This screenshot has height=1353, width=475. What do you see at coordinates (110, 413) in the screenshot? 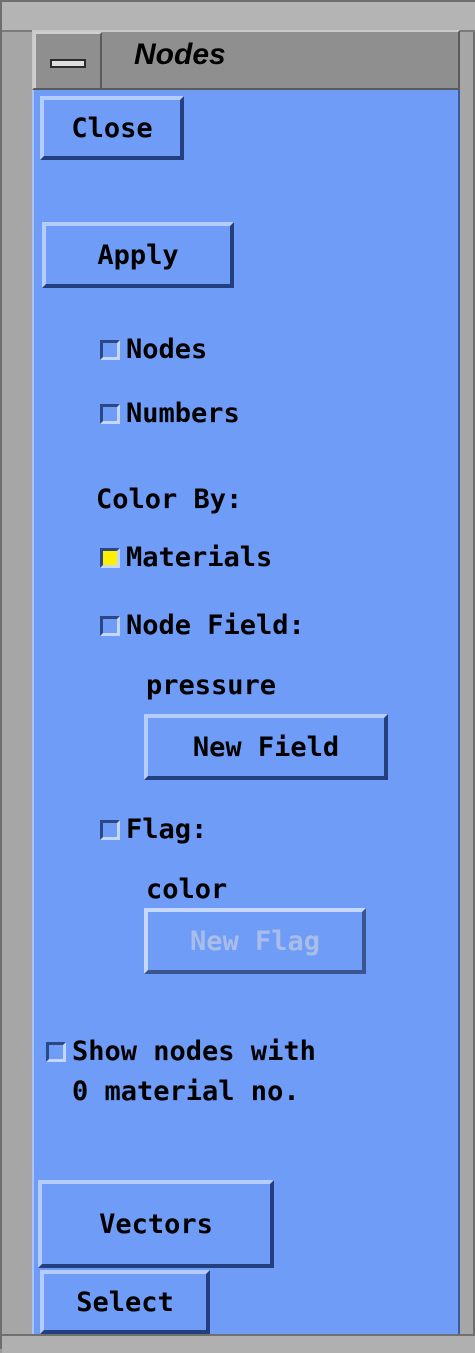
I see `numbers-checkbox` at bounding box center [110, 413].